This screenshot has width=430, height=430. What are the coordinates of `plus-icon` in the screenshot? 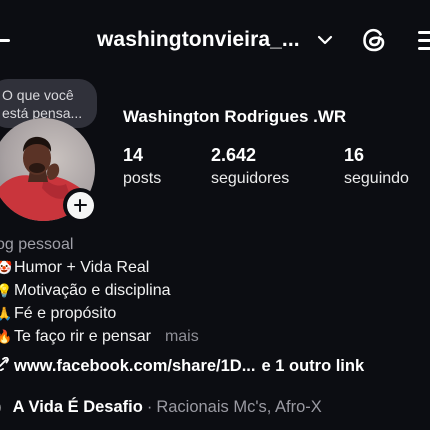 It's located at (80, 205).